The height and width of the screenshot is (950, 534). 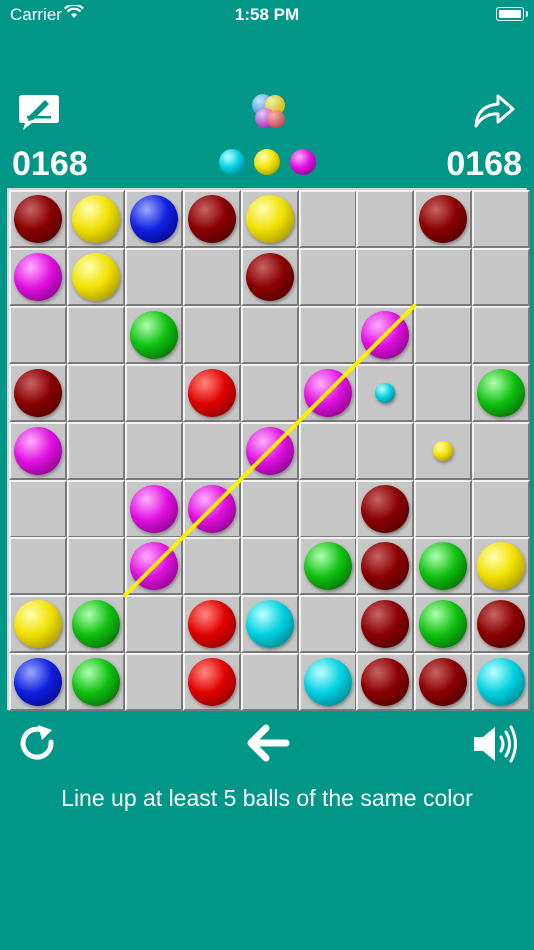 I want to click on edit-icon, so click(x=39, y=112).